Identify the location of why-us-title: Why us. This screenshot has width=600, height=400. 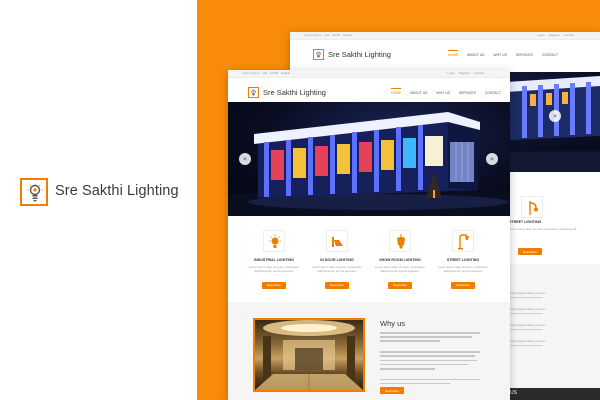
(393, 323).